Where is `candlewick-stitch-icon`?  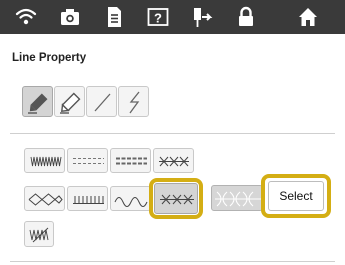 candlewick-stitch-icon is located at coordinates (39, 235).